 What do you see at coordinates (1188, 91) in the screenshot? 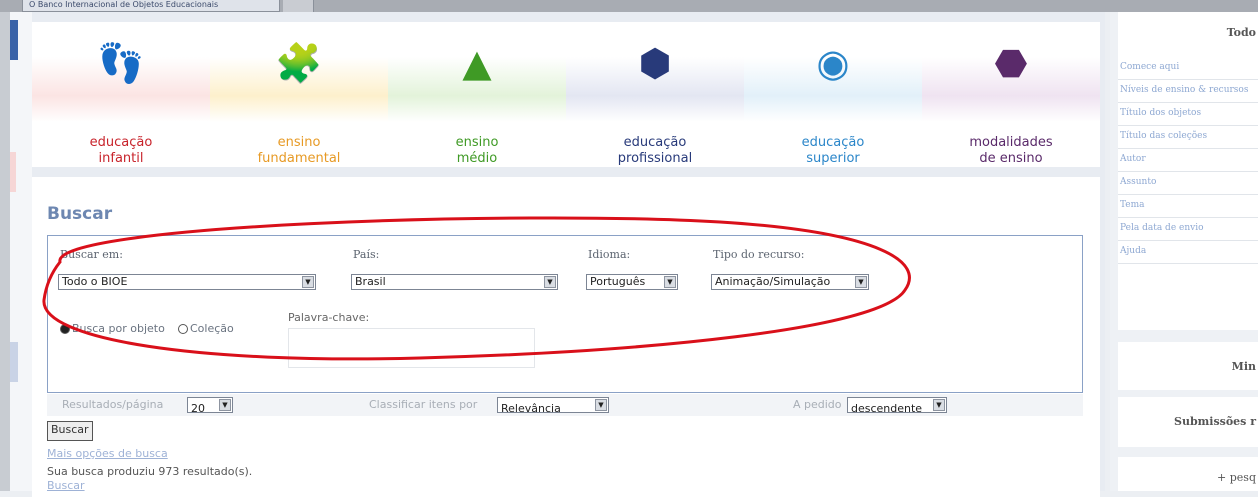
I see `browse-link: Níveis de ensino & recursos` at bounding box center [1188, 91].